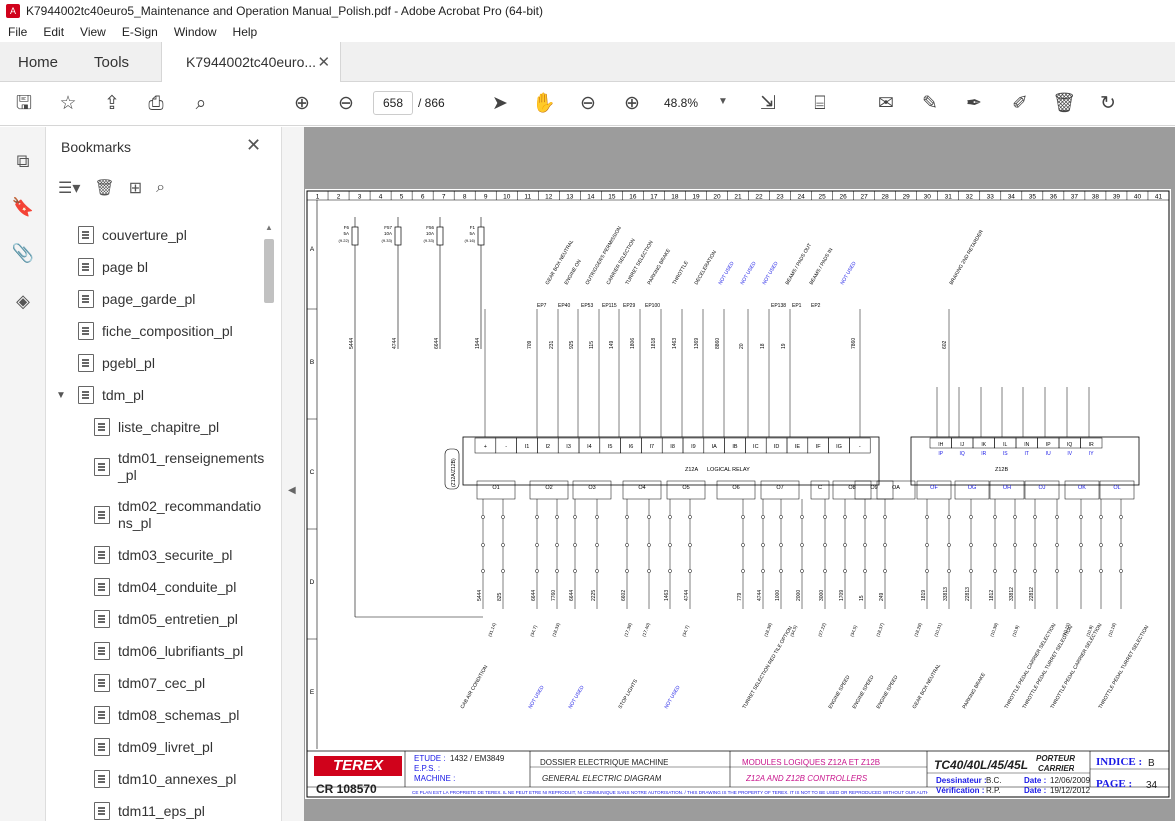 This screenshot has width=1175, height=827. Describe the element at coordinates (820, 104) in the screenshot. I see `scroll-mode-icon: ⌸` at that location.